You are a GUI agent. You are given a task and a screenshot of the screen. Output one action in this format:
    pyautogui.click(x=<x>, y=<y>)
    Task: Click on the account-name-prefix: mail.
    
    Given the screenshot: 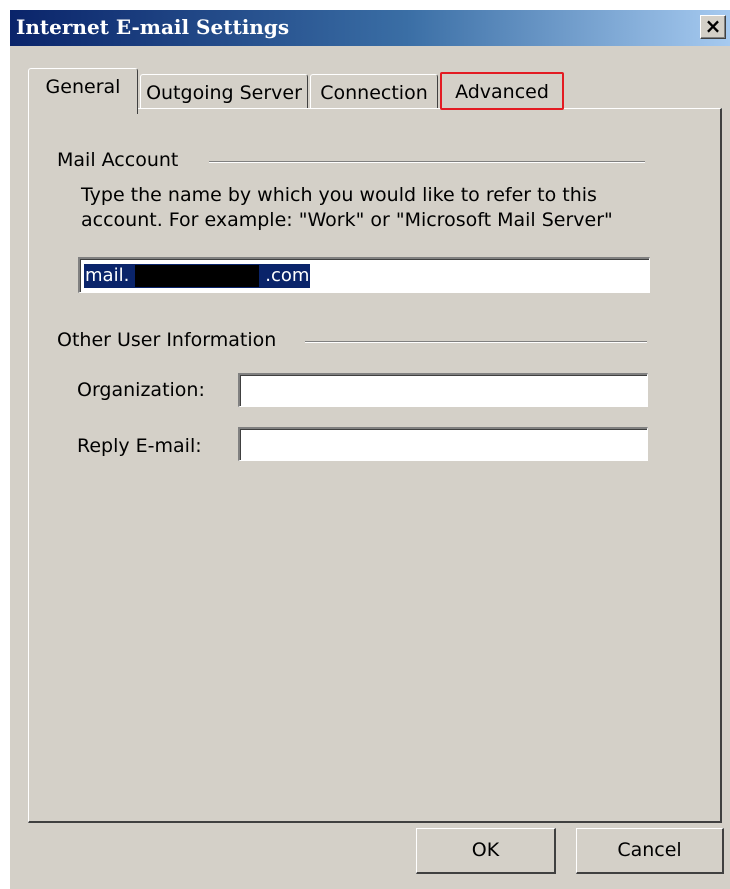 What is the action you would take?
    pyautogui.click(x=107, y=275)
    